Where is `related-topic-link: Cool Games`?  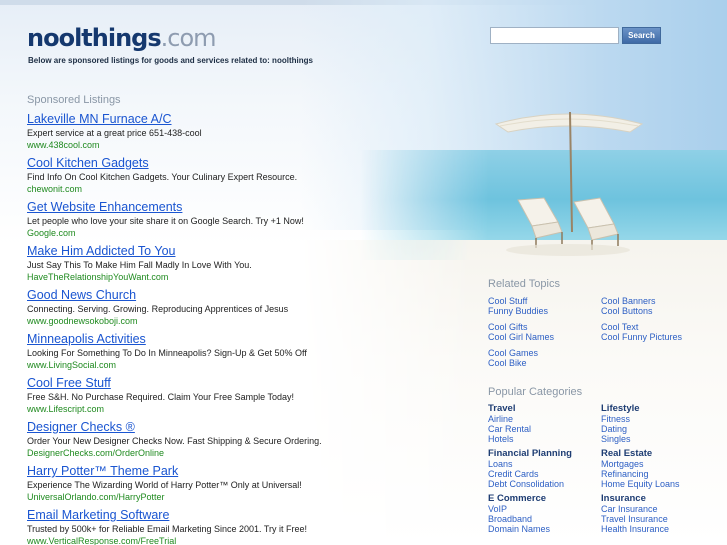 related-topic-link: Cool Games is located at coordinates (521, 353).